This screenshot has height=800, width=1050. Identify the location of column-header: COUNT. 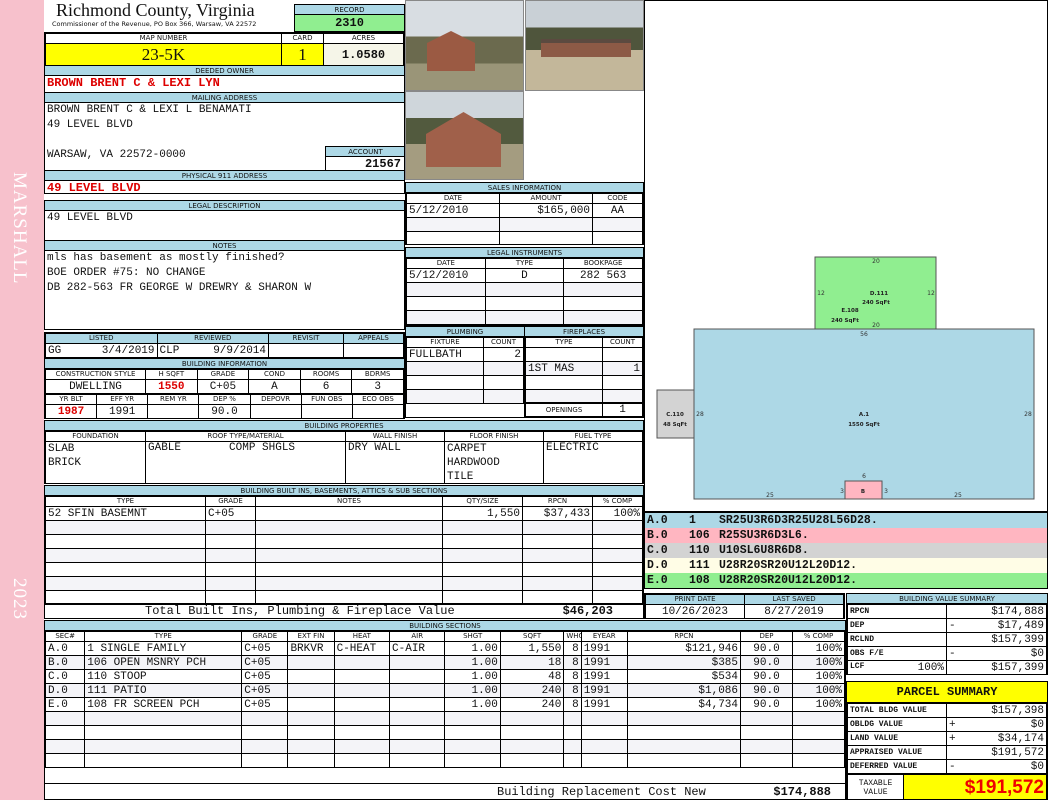
(622, 342).